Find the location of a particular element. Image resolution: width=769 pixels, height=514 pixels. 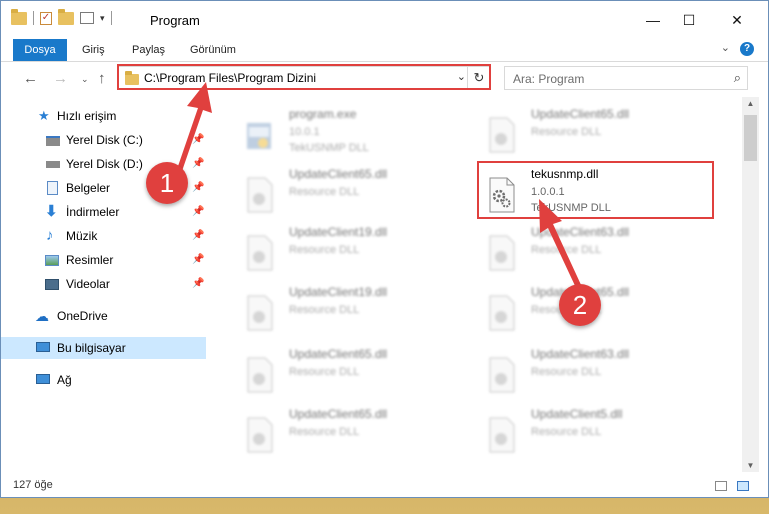

sidebar-item-onedrive: ☁ OneDrive is located at coordinates (103, 316).